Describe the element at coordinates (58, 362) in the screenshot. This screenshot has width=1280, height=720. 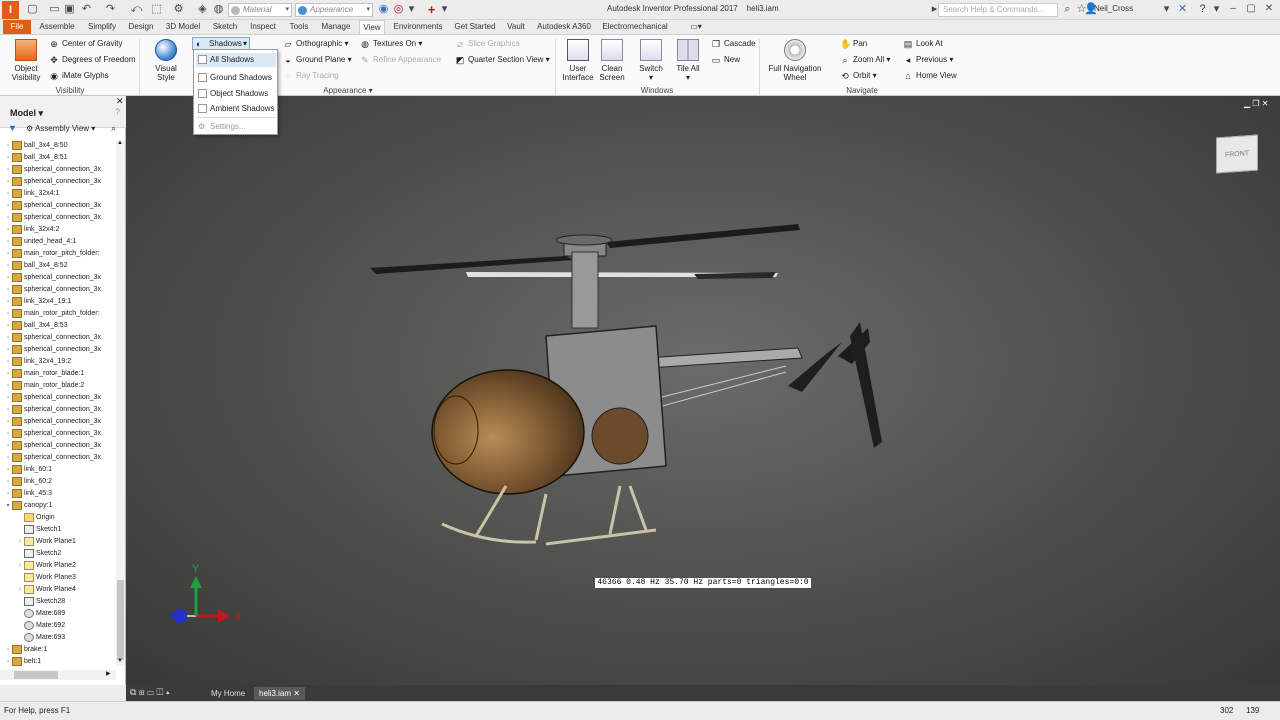
I see `browser-node: › link_32x4_19:2` at that location.